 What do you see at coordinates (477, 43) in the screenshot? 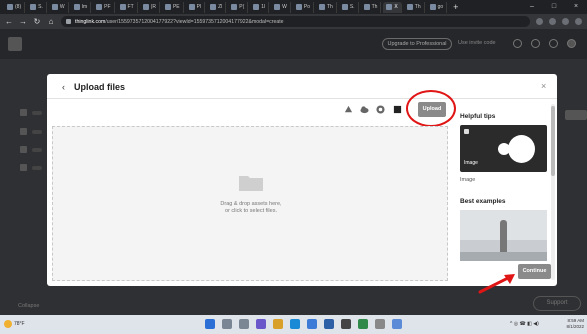
I see `invite-code-link: Use invite code` at bounding box center [477, 43].